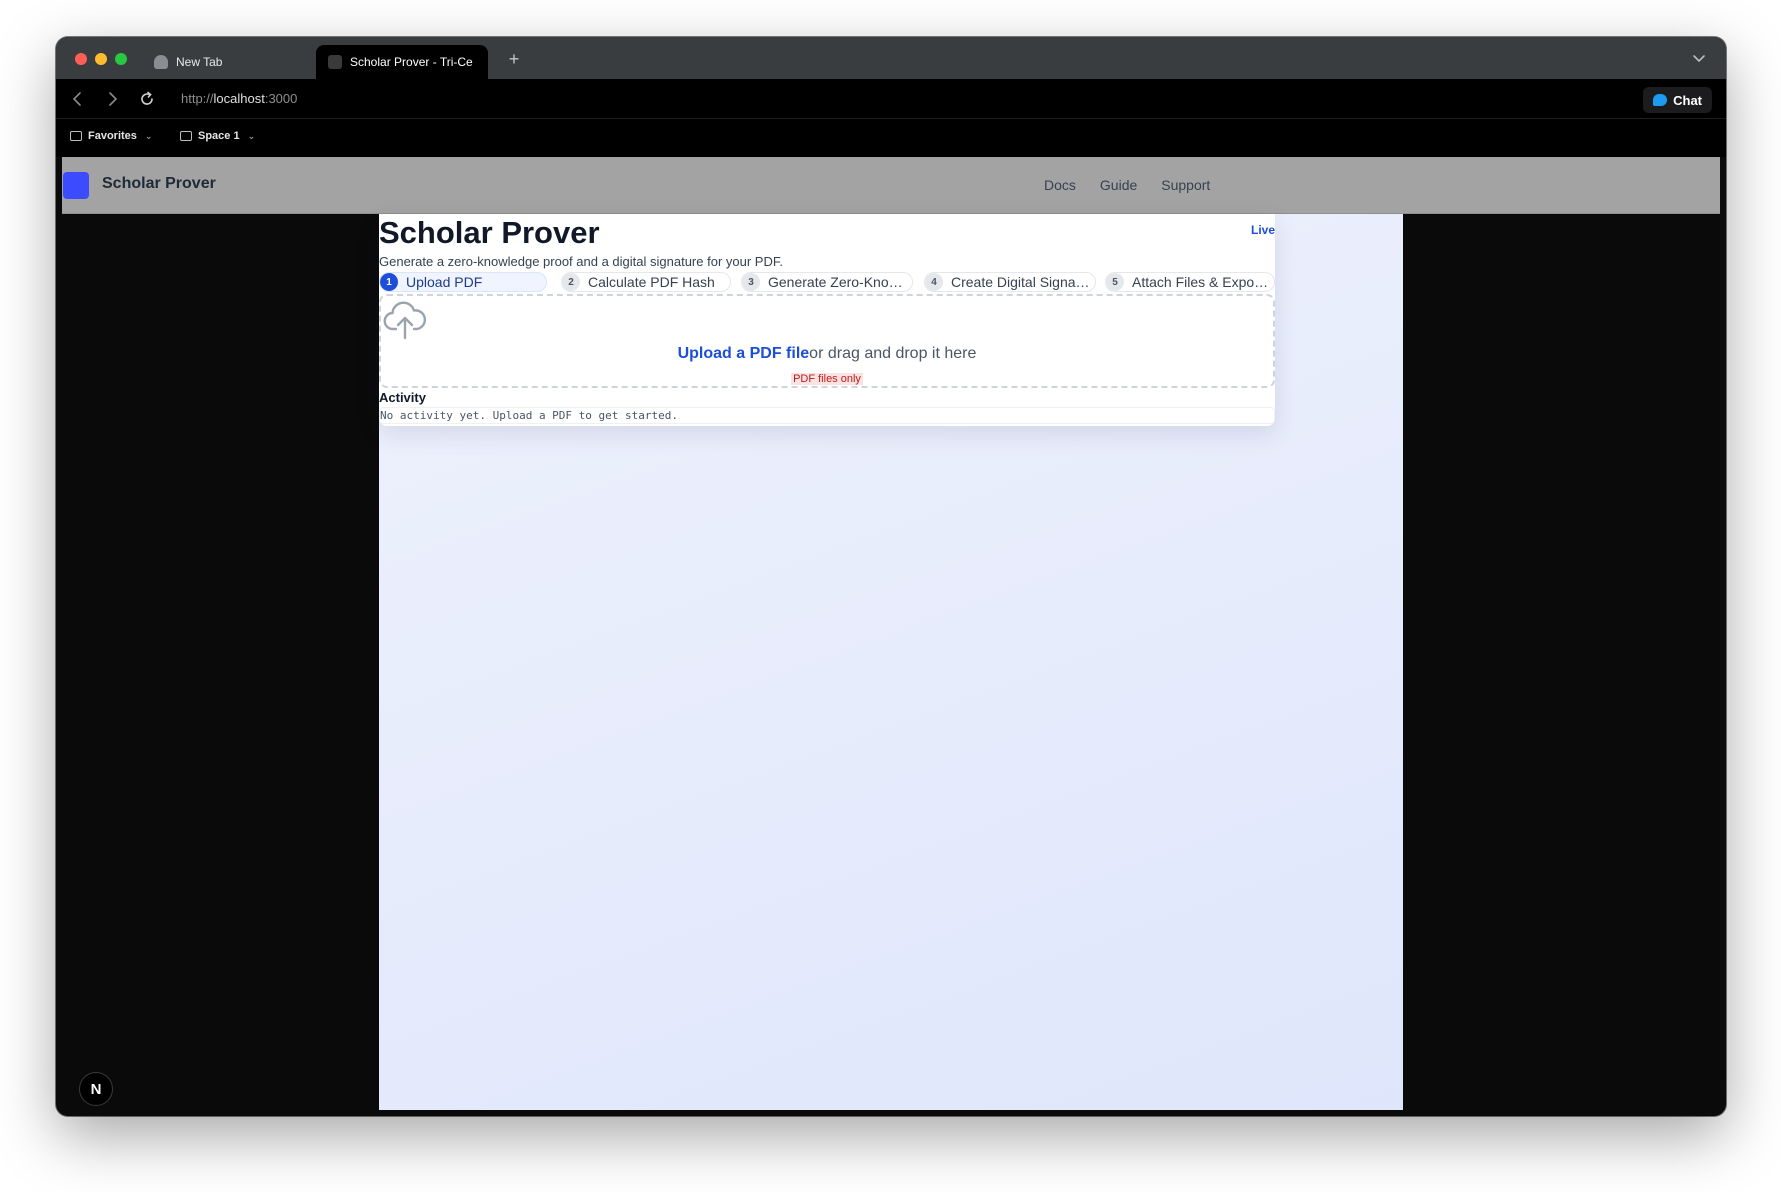  I want to click on address-bar: http://localhost:3000 Chat, so click(891, 99).